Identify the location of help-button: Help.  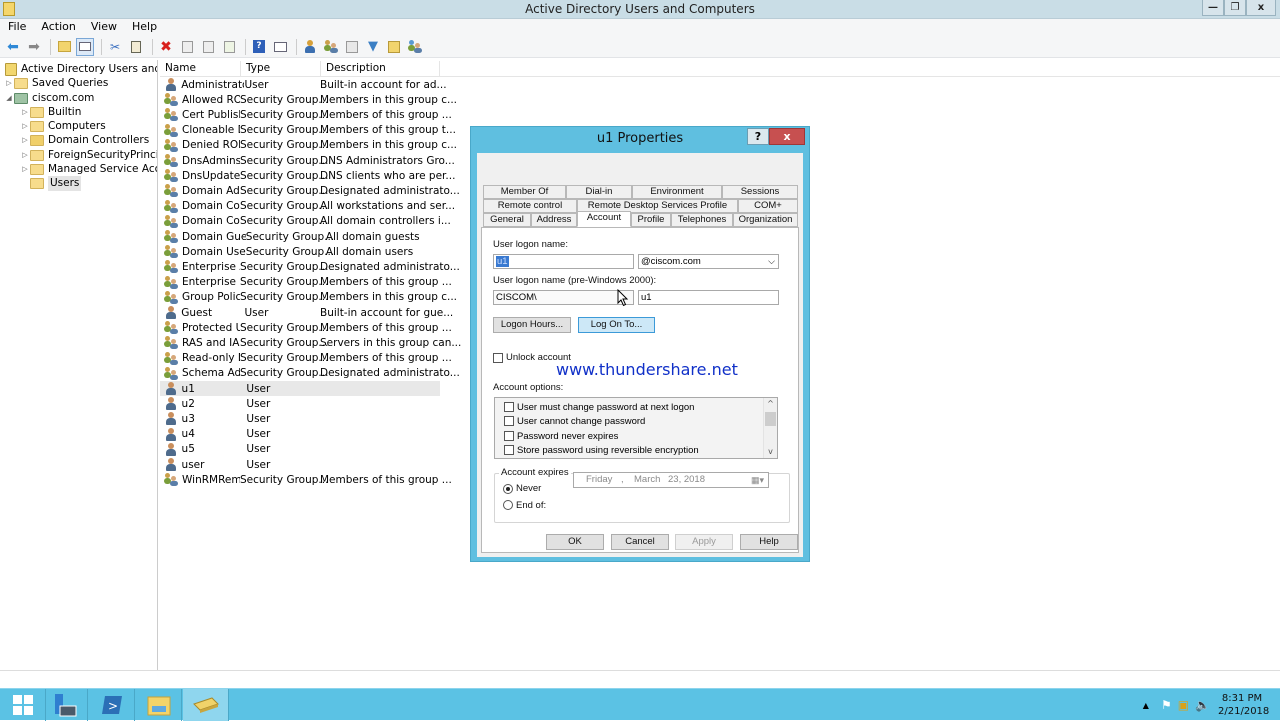
(769, 542).